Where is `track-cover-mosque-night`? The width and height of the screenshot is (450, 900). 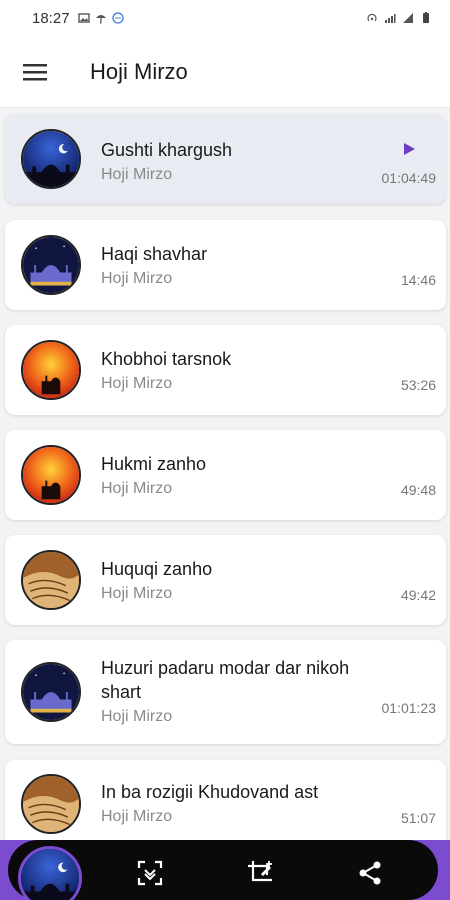
track-cover-mosque-night is located at coordinates (51, 159).